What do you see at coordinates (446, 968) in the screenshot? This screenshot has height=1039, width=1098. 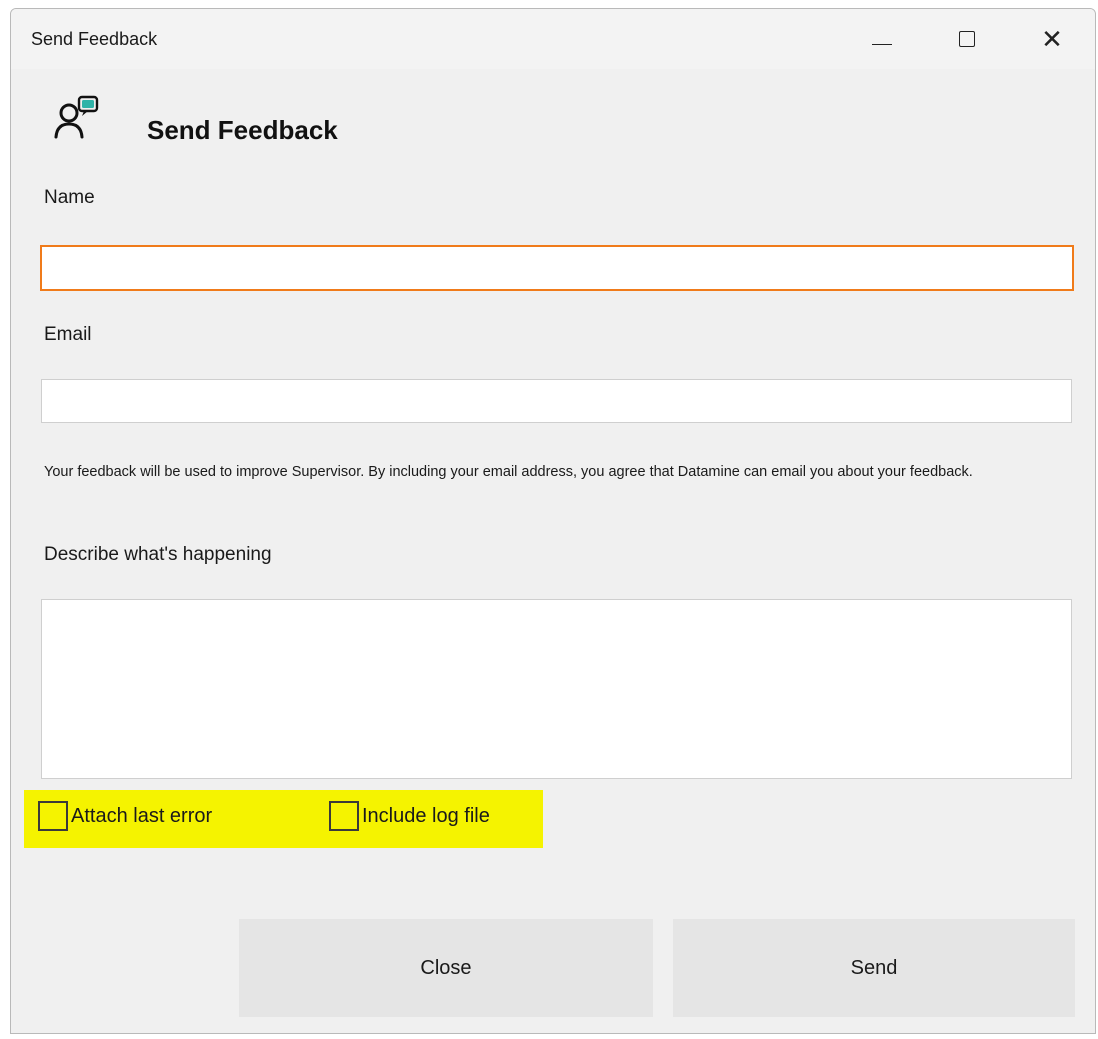 I see `close-button: Close` at bounding box center [446, 968].